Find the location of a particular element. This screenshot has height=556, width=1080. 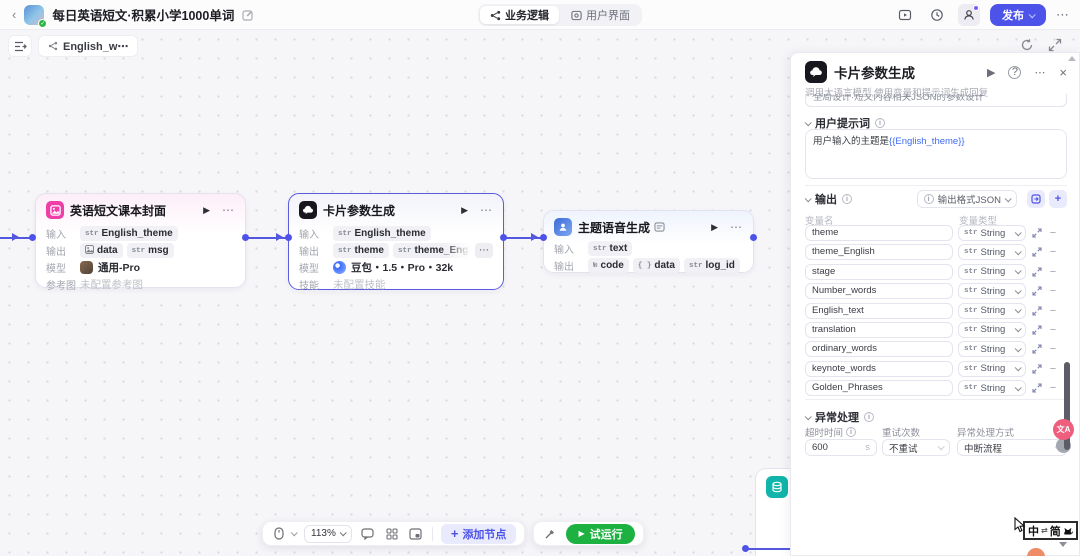

back-button: ‹ is located at coordinates (14, 14).